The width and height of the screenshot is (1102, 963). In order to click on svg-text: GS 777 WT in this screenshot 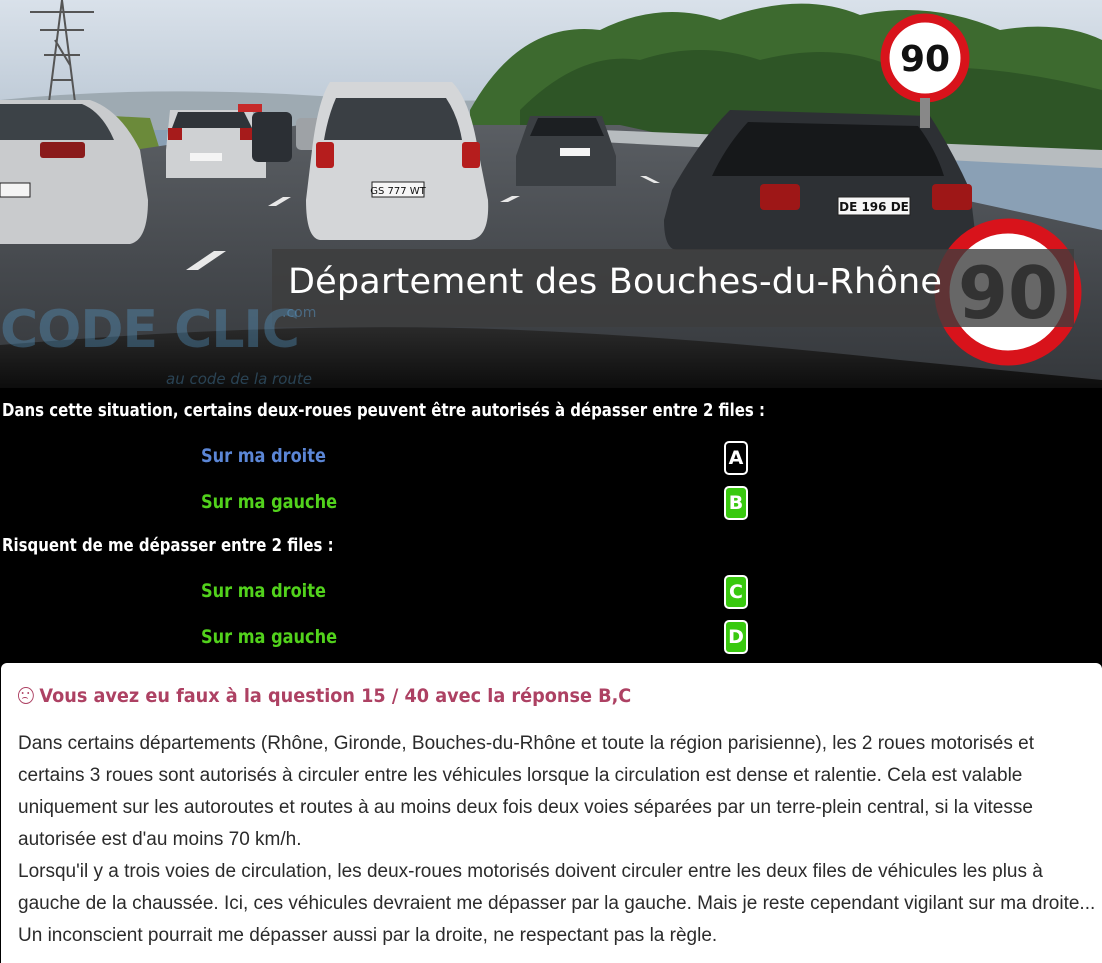, I will do `click(398, 191)`.